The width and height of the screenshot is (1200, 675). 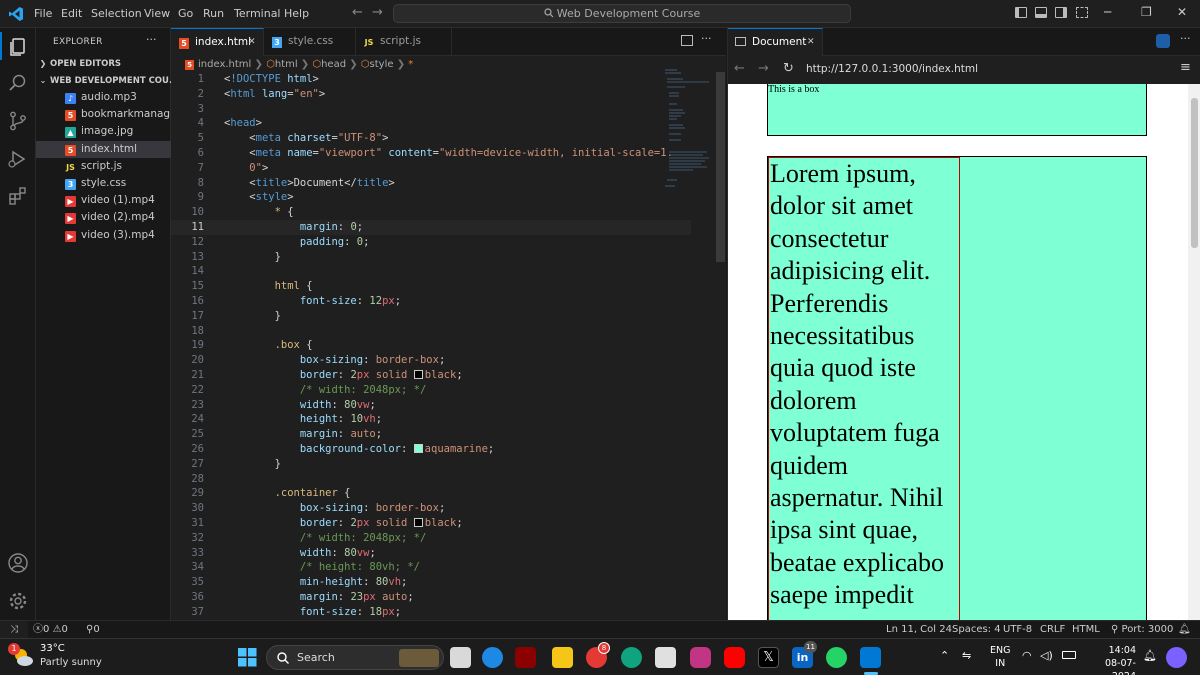 I want to click on vscode-taskbar-icon, so click(x=870, y=657).